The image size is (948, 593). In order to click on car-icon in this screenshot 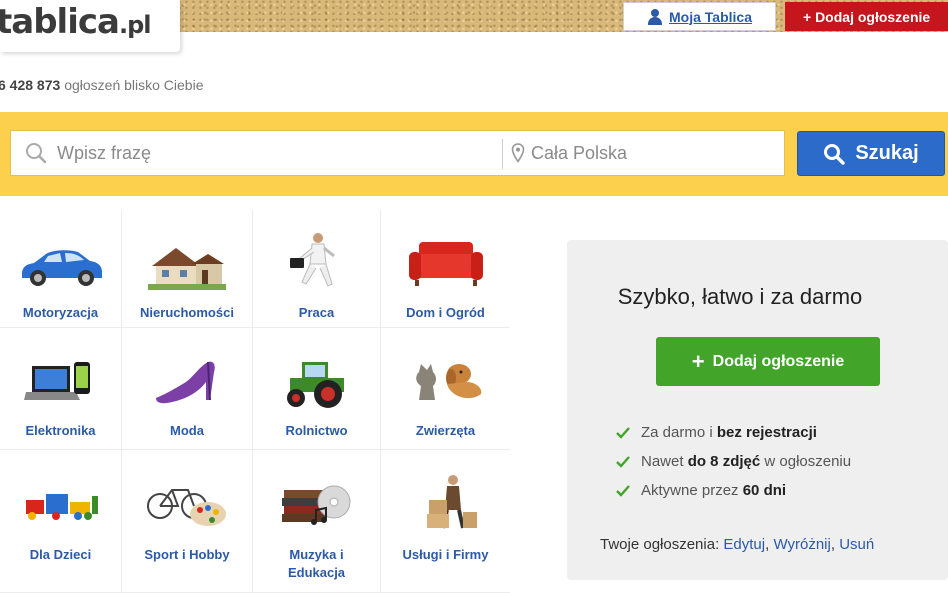, I will do `click(61, 268)`.